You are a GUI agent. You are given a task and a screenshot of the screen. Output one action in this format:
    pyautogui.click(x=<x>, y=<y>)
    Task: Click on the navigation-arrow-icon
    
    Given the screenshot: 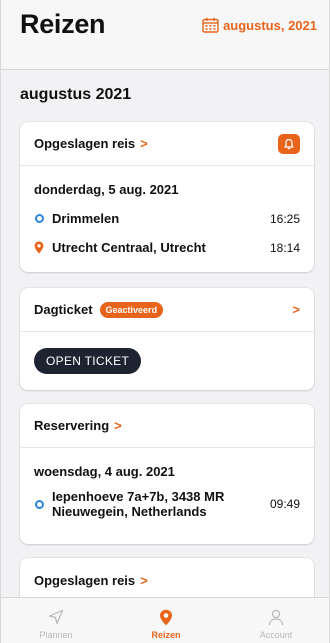 What is the action you would take?
    pyautogui.click(x=56, y=617)
    